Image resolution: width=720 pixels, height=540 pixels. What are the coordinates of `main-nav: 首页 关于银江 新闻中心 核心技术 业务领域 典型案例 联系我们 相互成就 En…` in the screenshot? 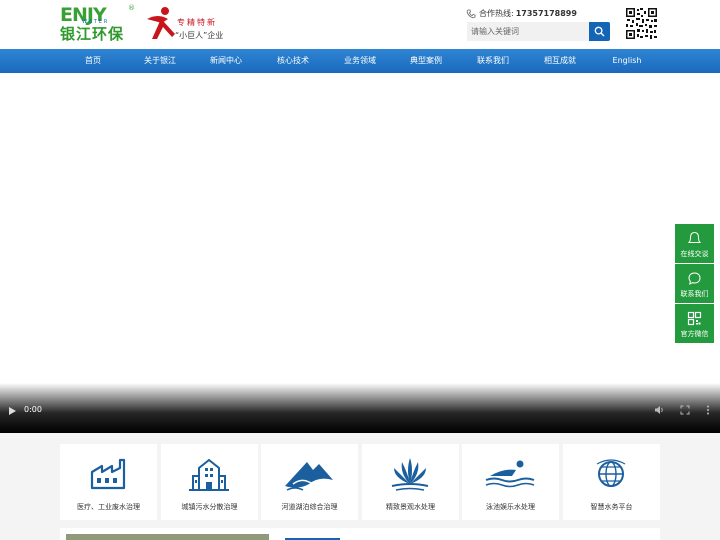 It's located at (360, 61).